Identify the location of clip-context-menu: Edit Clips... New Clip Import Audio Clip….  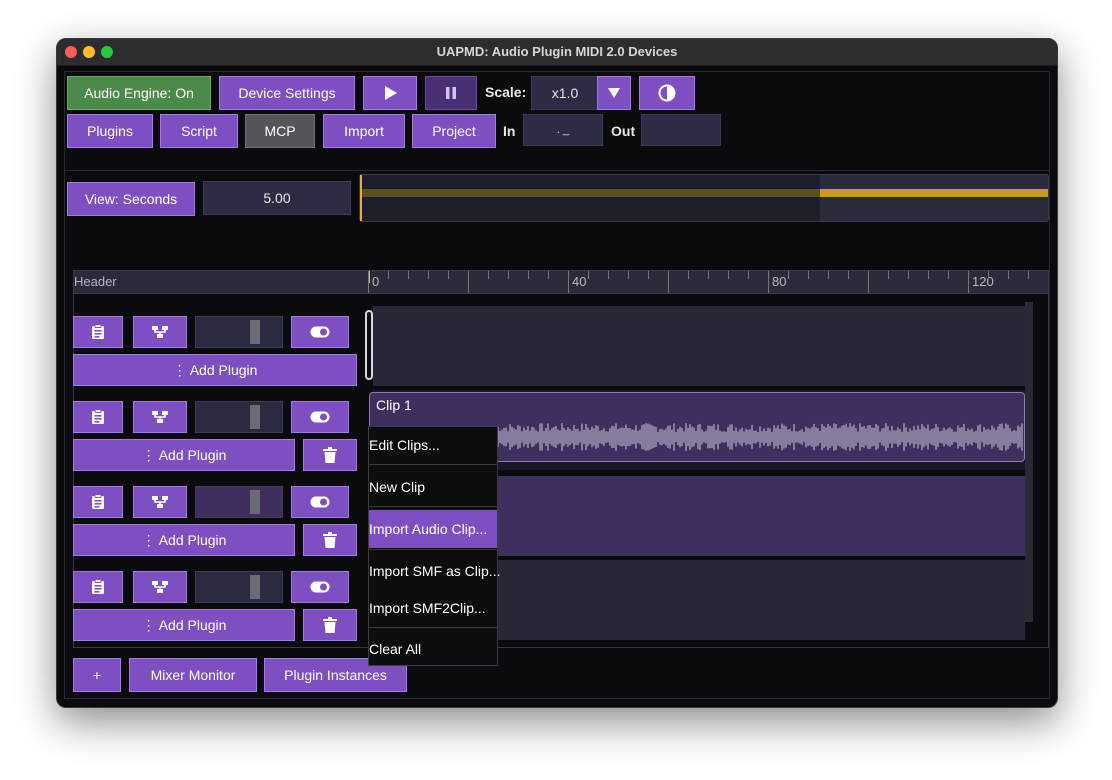
(434, 546).